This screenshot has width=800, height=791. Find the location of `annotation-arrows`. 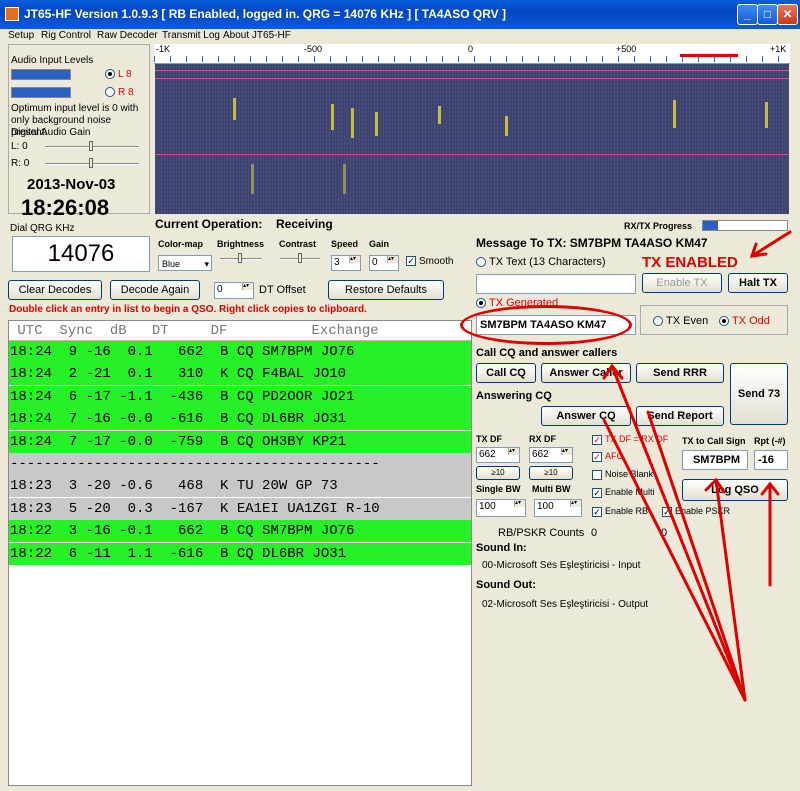

annotation-arrows is located at coordinates (697, 466).